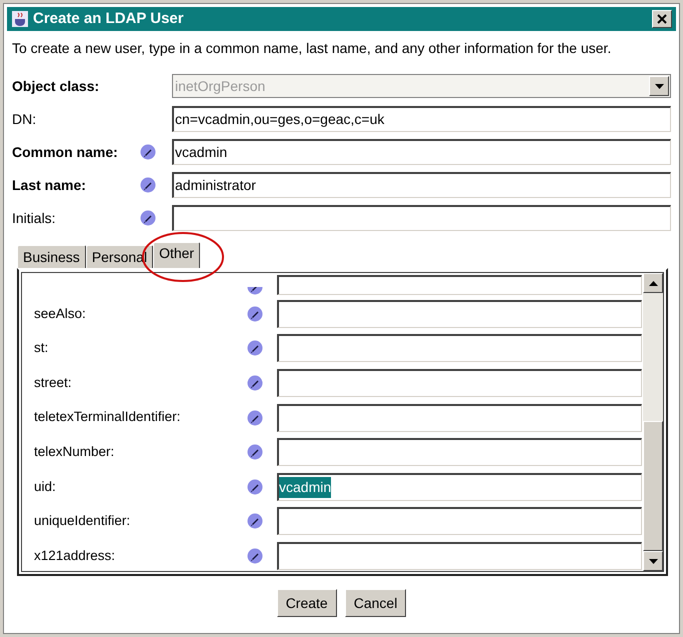  What do you see at coordinates (53, 383) in the screenshot?
I see `attribute-label: street:` at bounding box center [53, 383].